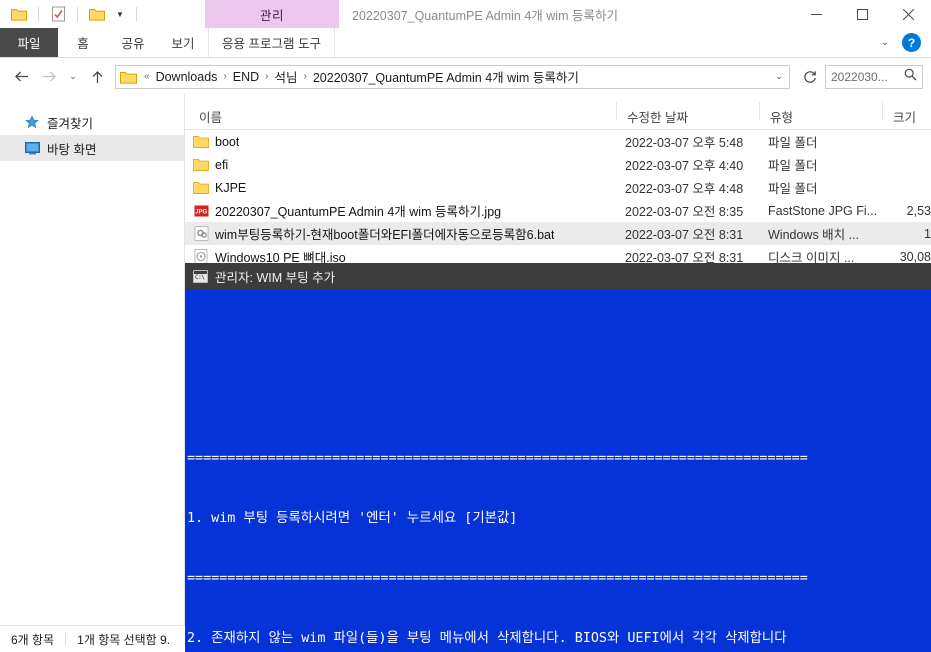  Describe the element at coordinates (558, 187) in the screenshot. I see `table-row: KJPE 2022-03-07 오후 4:48 파일 폴더` at that location.